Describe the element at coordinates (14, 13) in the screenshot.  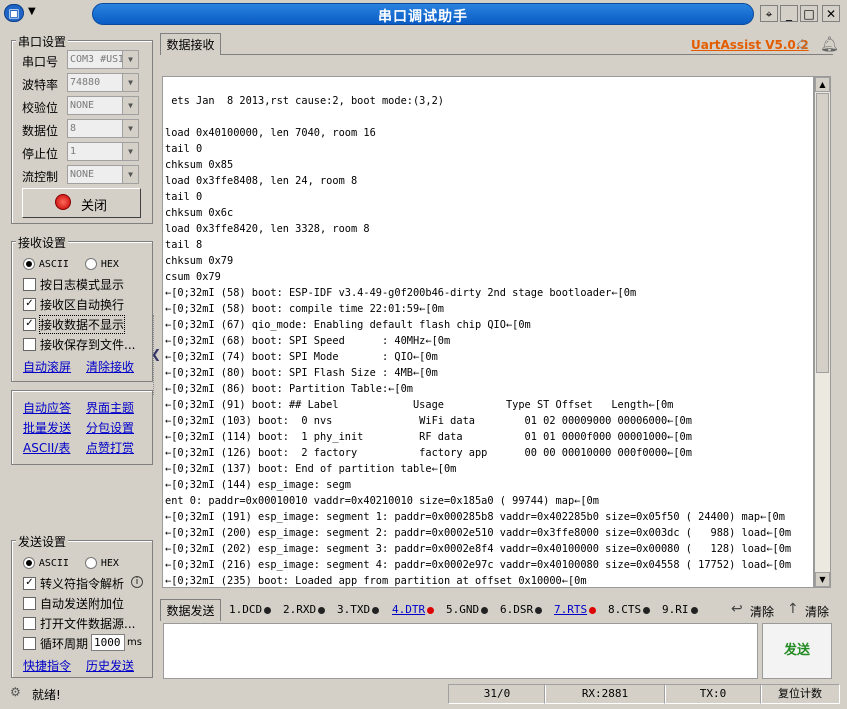
I see `app-menu-icon: ▣` at that location.